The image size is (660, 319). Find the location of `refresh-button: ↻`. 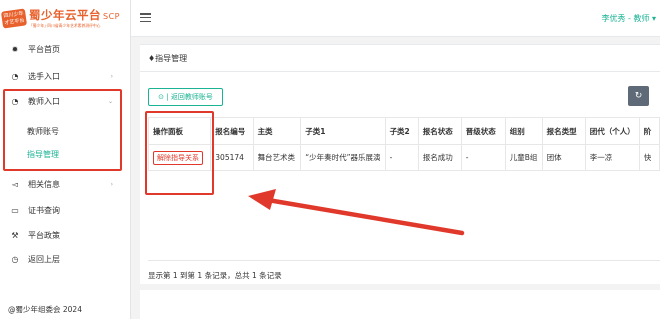

refresh-button: ↻ is located at coordinates (638, 96).